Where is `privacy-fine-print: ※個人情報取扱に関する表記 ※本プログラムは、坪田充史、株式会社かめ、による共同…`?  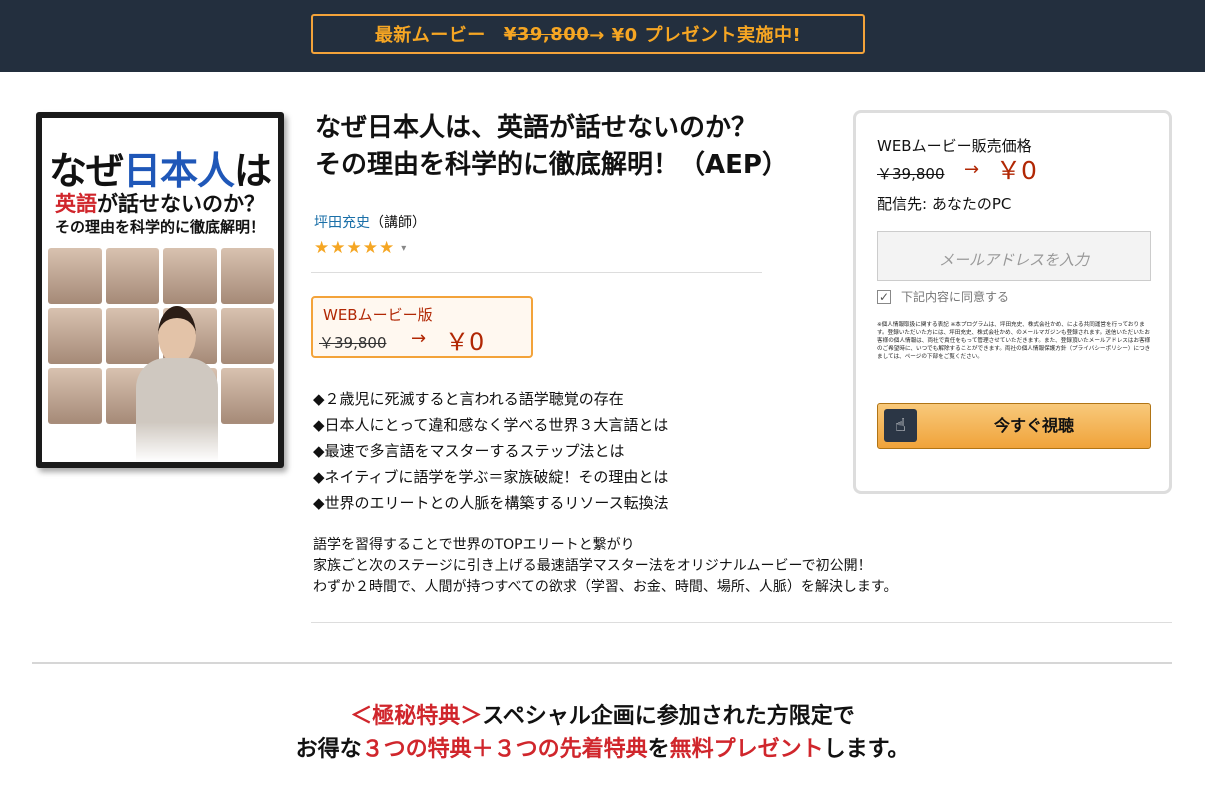 privacy-fine-print: ※個人情報取扱に関する表記 ※本プログラムは、坪田充史、株式会社かめ、による共同… is located at coordinates (1014, 341).